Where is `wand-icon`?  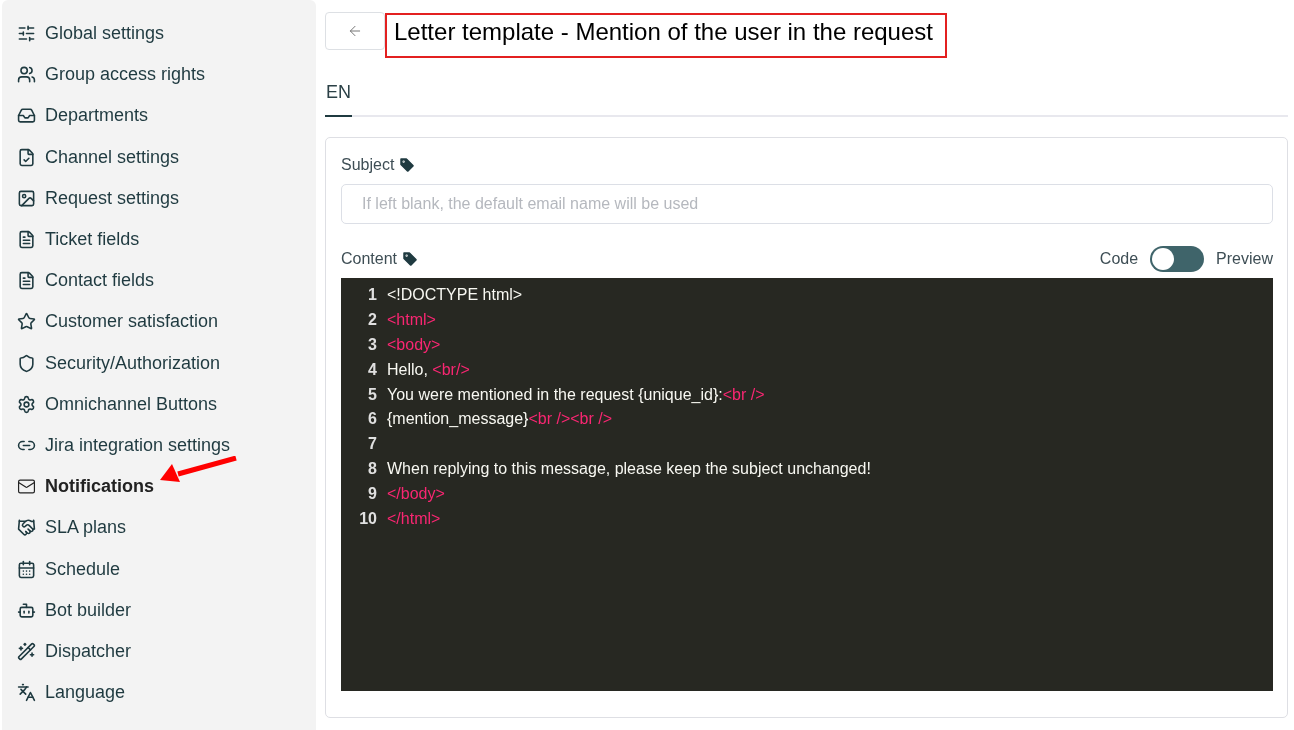
wand-icon is located at coordinates (26, 651).